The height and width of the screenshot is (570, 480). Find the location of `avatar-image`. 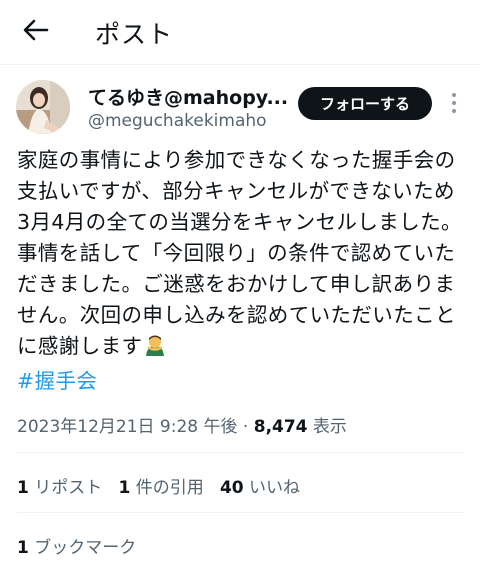

avatar-image is located at coordinates (43, 107).